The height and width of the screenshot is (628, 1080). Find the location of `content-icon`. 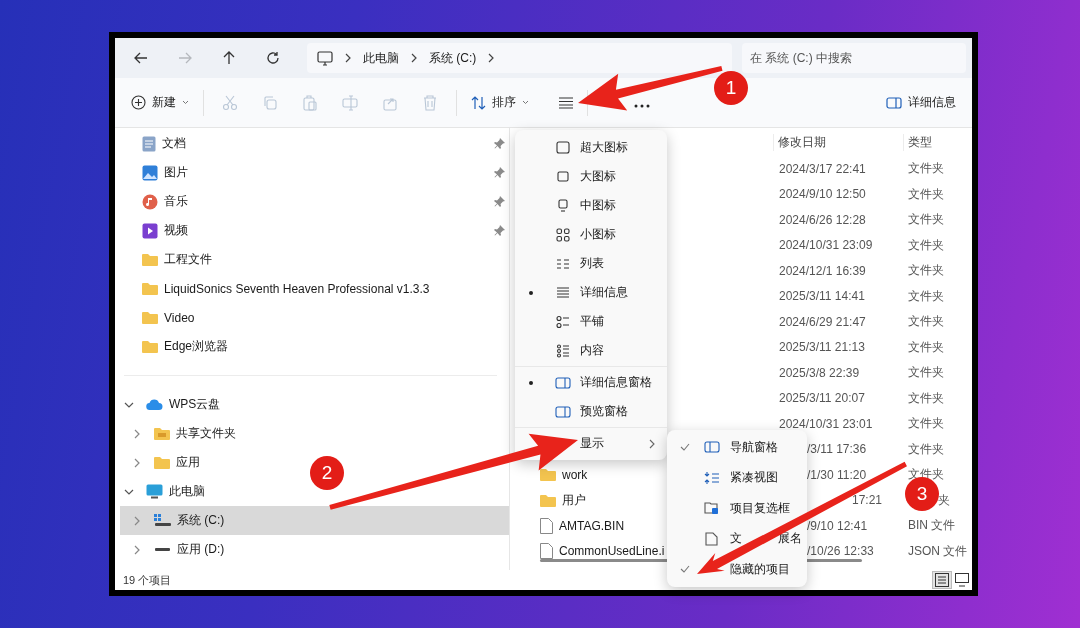

content-icon is located at coordinates (563, 350).